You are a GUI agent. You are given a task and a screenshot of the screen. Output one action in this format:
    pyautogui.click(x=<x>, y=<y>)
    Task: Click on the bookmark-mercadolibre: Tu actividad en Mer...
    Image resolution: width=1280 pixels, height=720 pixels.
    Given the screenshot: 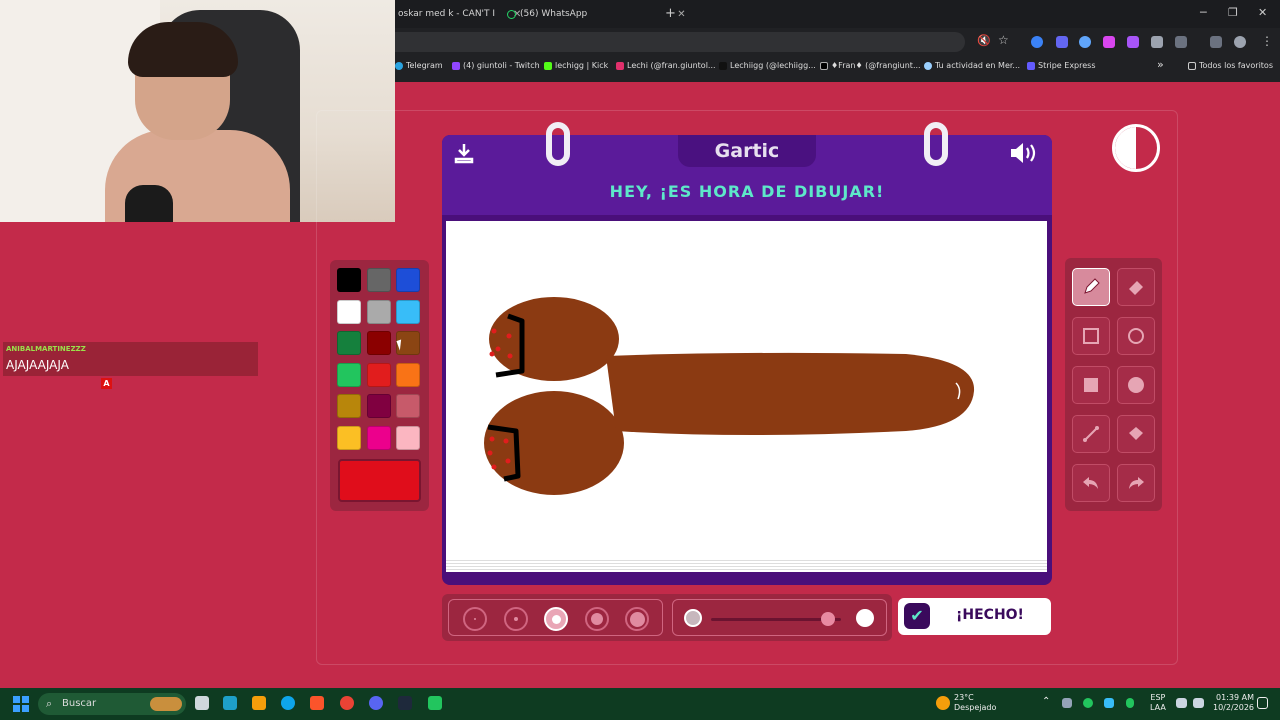 What is the action you would take?
    pyautogui.click(x=972, y=65)
    